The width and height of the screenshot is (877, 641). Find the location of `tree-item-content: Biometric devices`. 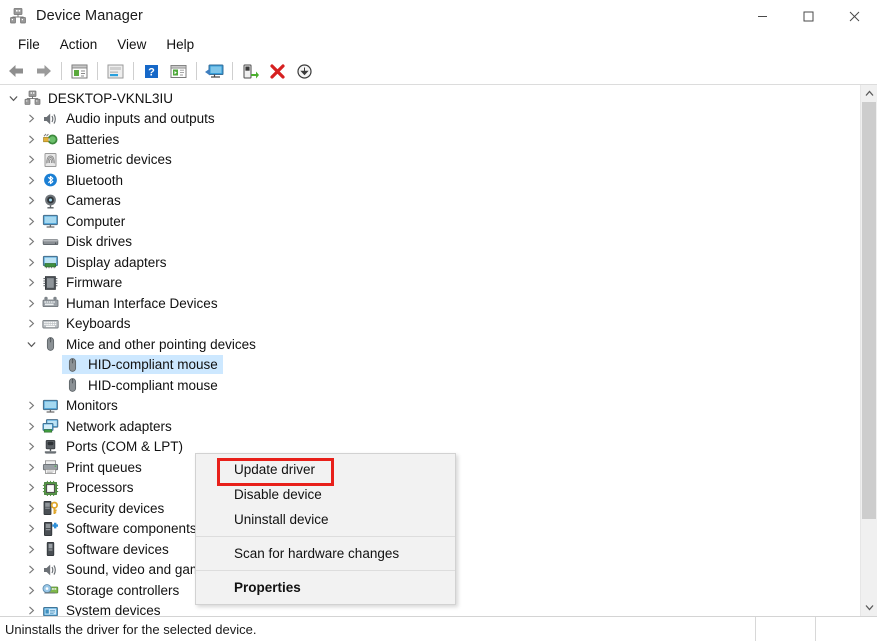

tree-item-content: Biometric devices is located at coordinates (108, 159).